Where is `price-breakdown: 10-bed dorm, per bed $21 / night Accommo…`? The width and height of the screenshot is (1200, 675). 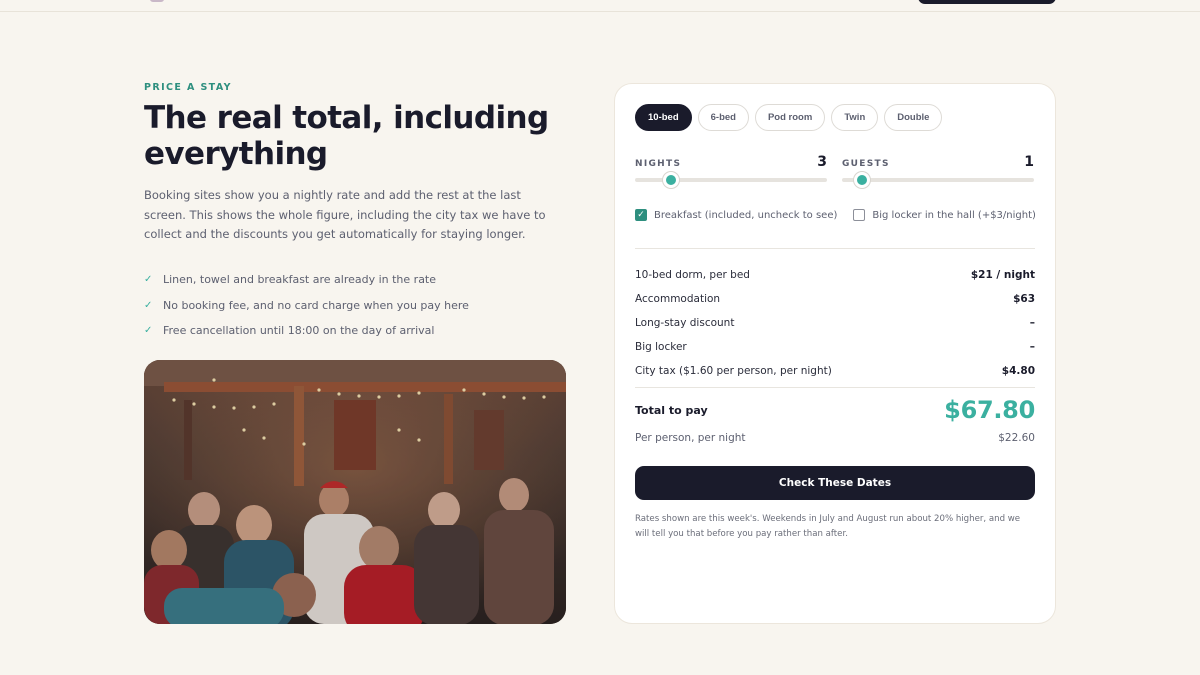
price-breakdown: 10-bed dorm, per bed $21 / night Accommo… is located at coordinates (835, 323).